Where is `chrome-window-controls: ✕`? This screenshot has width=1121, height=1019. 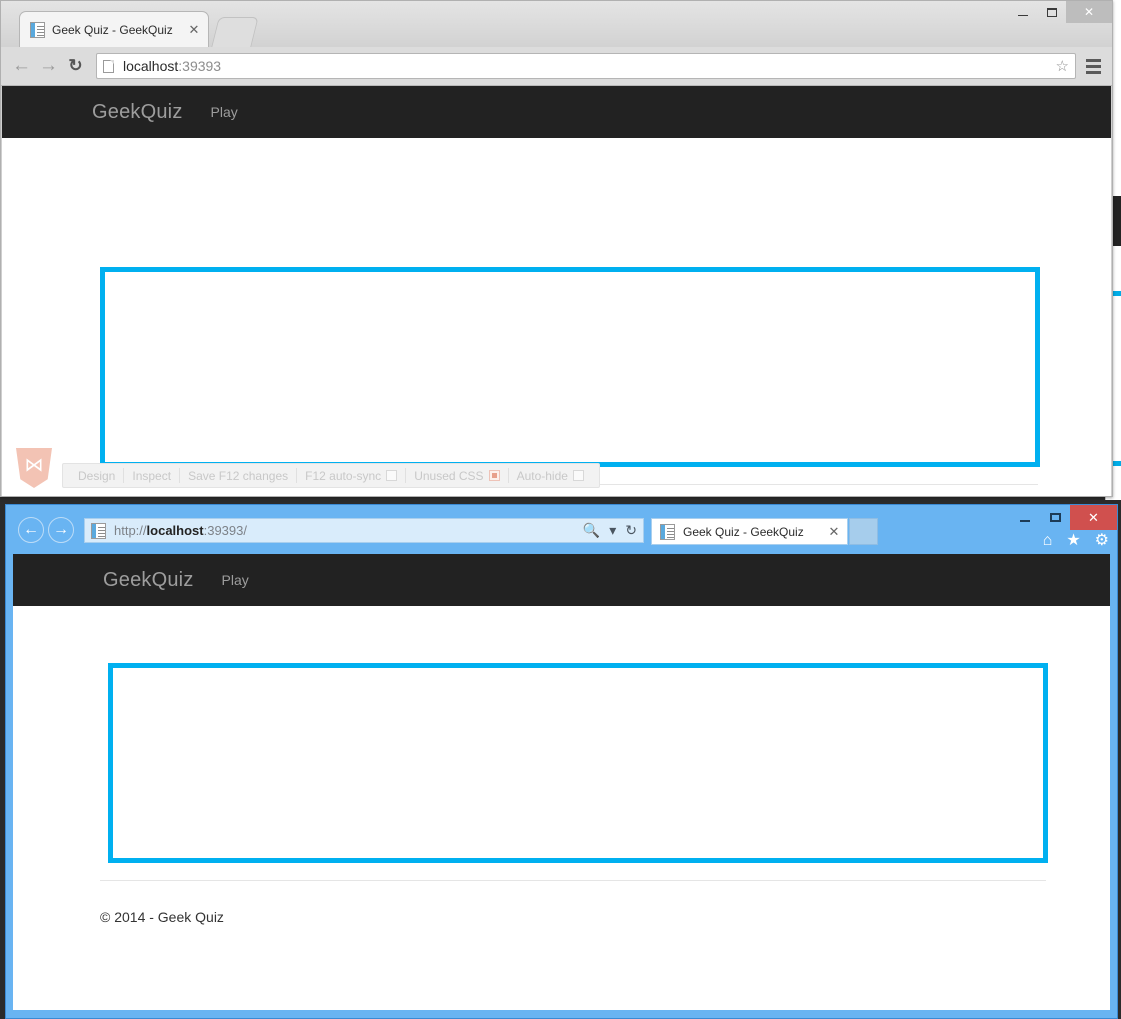
chrome-window-controls: ✕ is located at coordinates (1060, 16).